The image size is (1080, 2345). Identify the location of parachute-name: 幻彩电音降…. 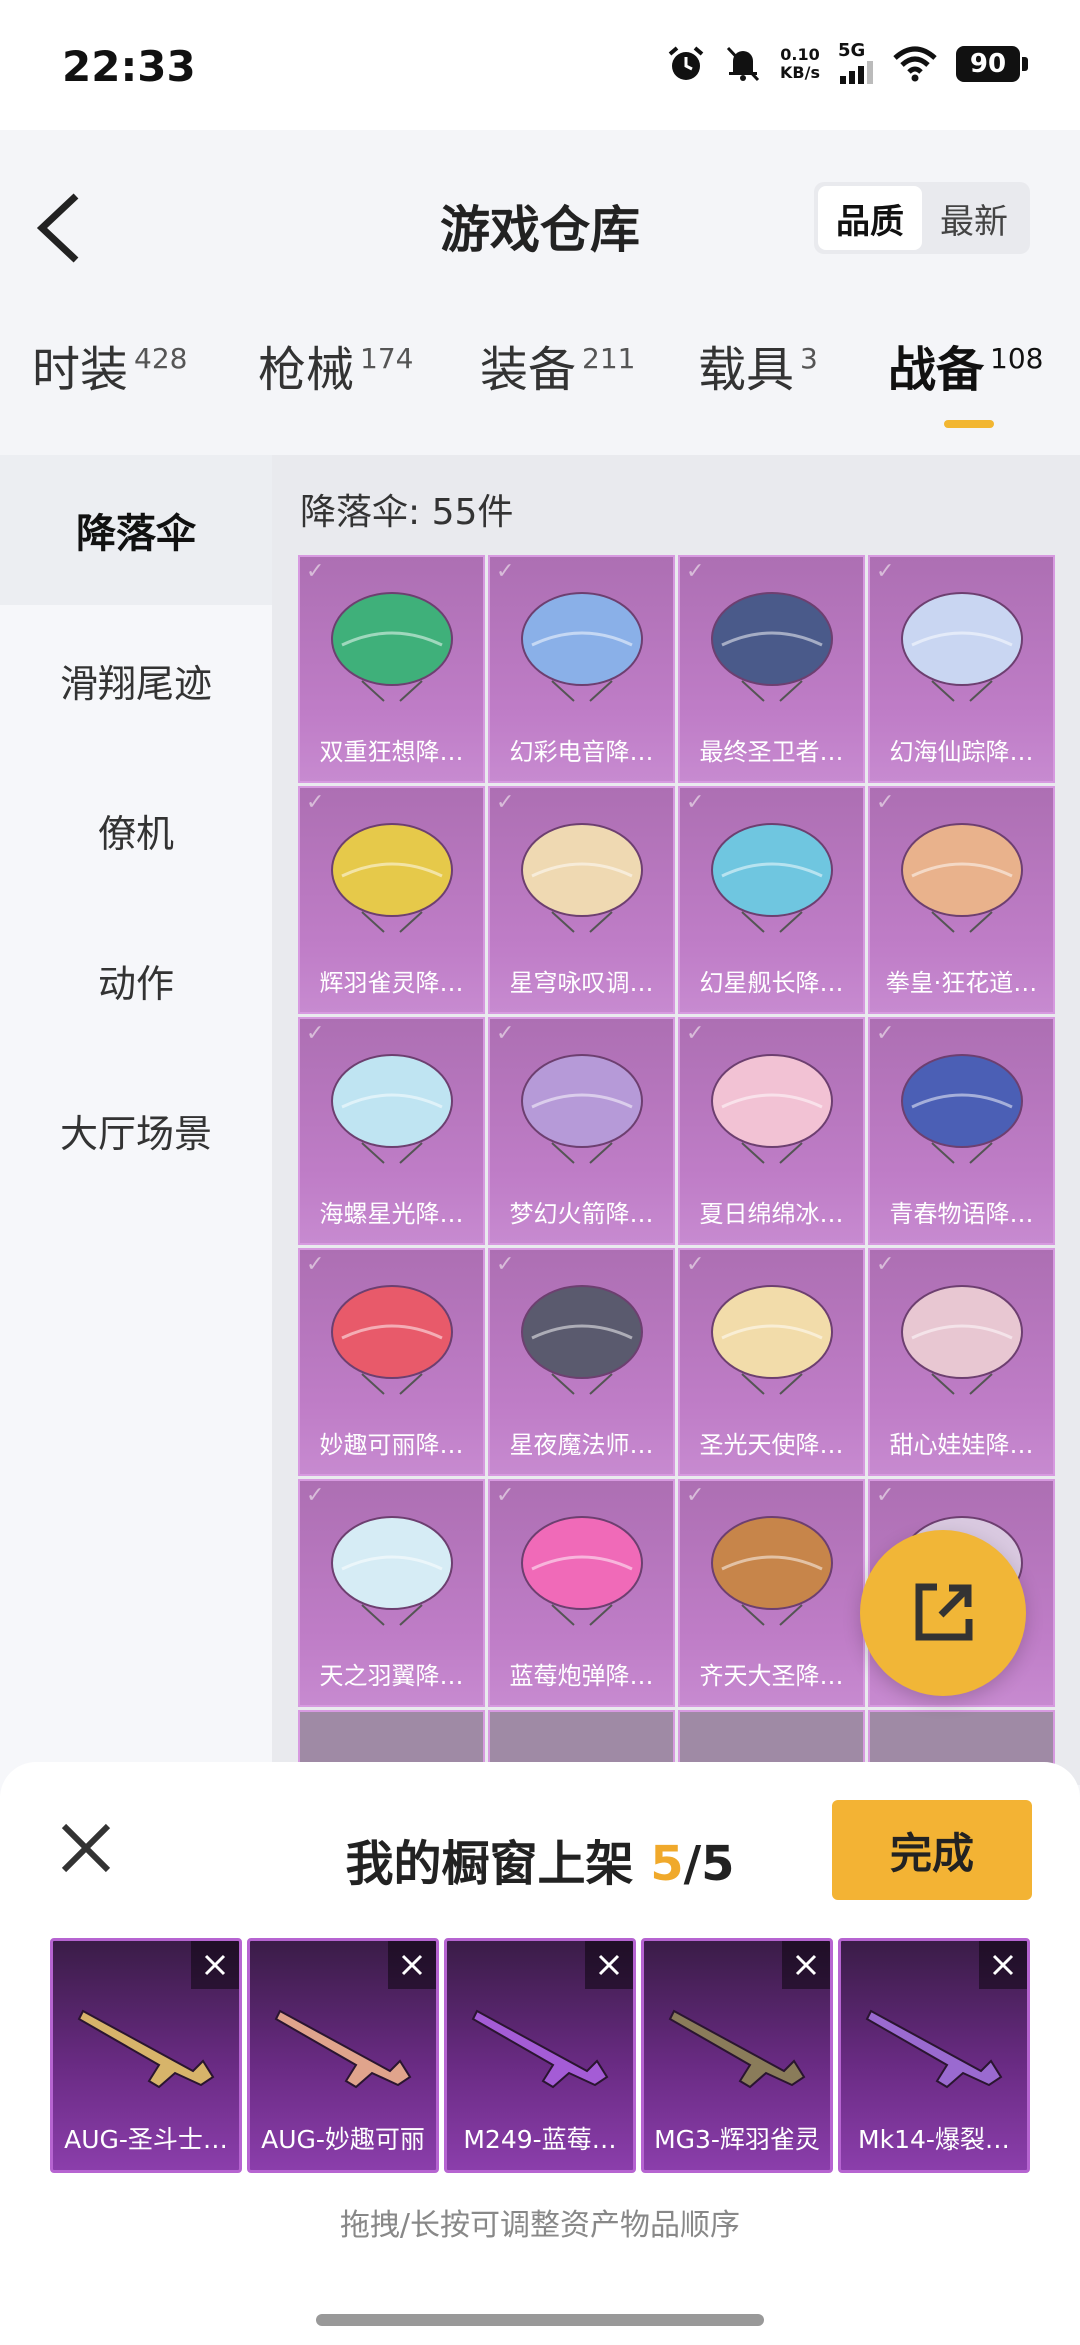
(581, 752).